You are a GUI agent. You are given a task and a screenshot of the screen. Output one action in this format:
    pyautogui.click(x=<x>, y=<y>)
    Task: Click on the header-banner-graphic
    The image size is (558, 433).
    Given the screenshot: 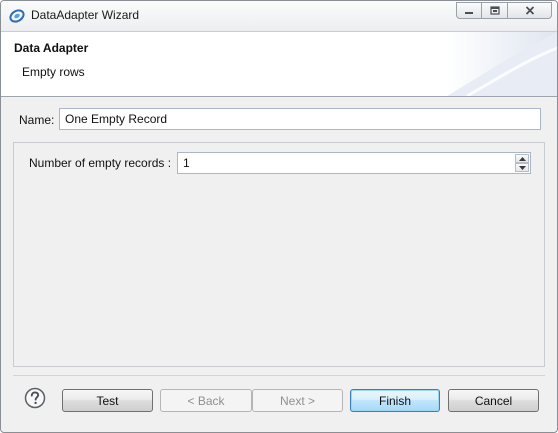 What is the action you would take?
    pyautogui.click(x=502, y=64)
    